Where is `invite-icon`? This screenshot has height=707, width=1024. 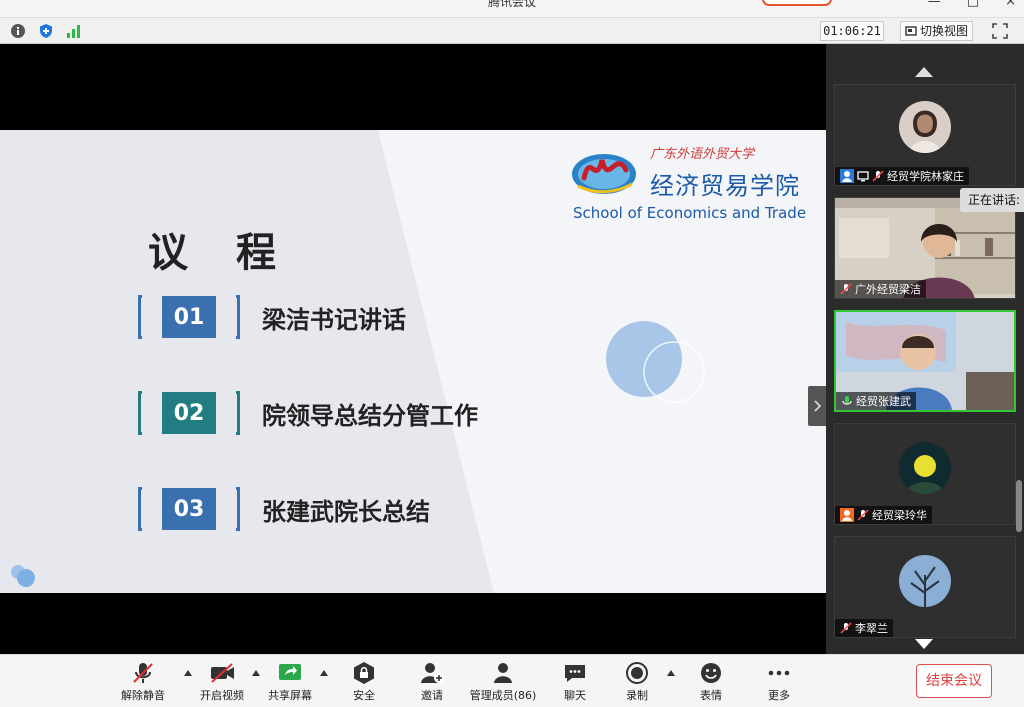
invite-icon is located at coordinates (432, 673).